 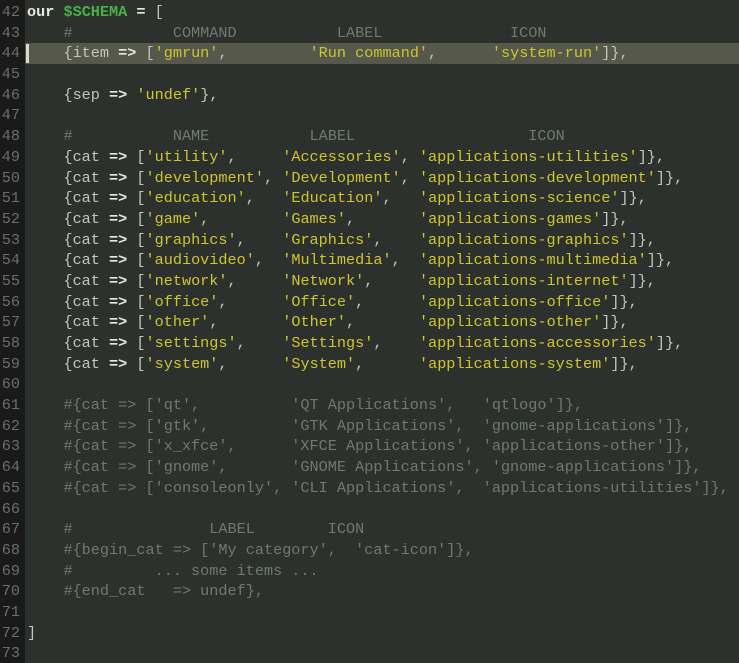 I want to click on line-number: 49, so click(x=12, y=157).